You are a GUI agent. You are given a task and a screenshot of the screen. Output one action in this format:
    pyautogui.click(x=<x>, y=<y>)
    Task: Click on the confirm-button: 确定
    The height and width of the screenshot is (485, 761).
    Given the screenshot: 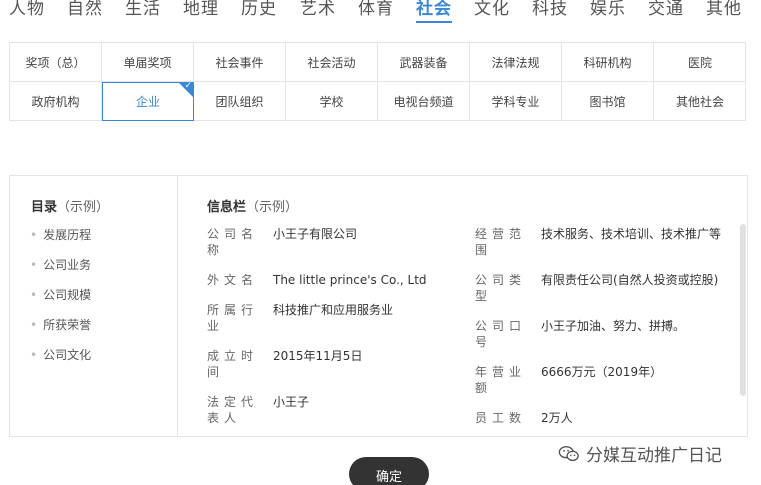 What is the action you would take?
    pyautogui.click(x=389, y=471)
    